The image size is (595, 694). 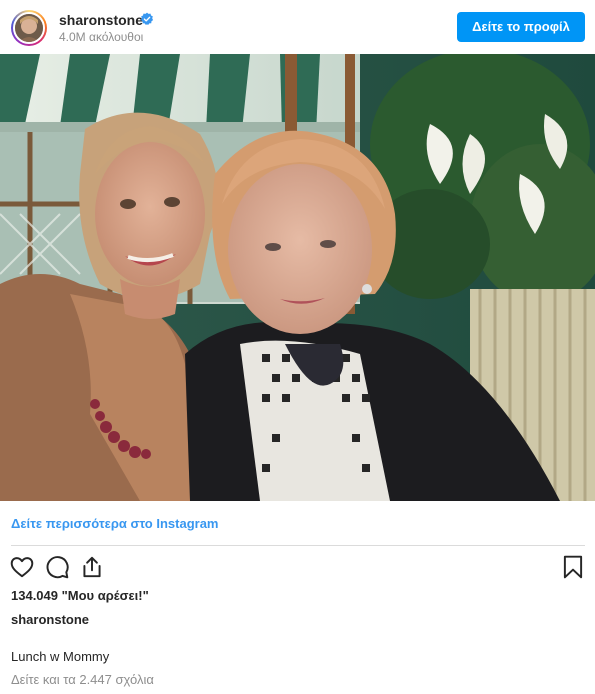 What do you see at coordinates (573, 567) in the screenshot?
I see `bookmark-icon` at bounding box center [573, 567].